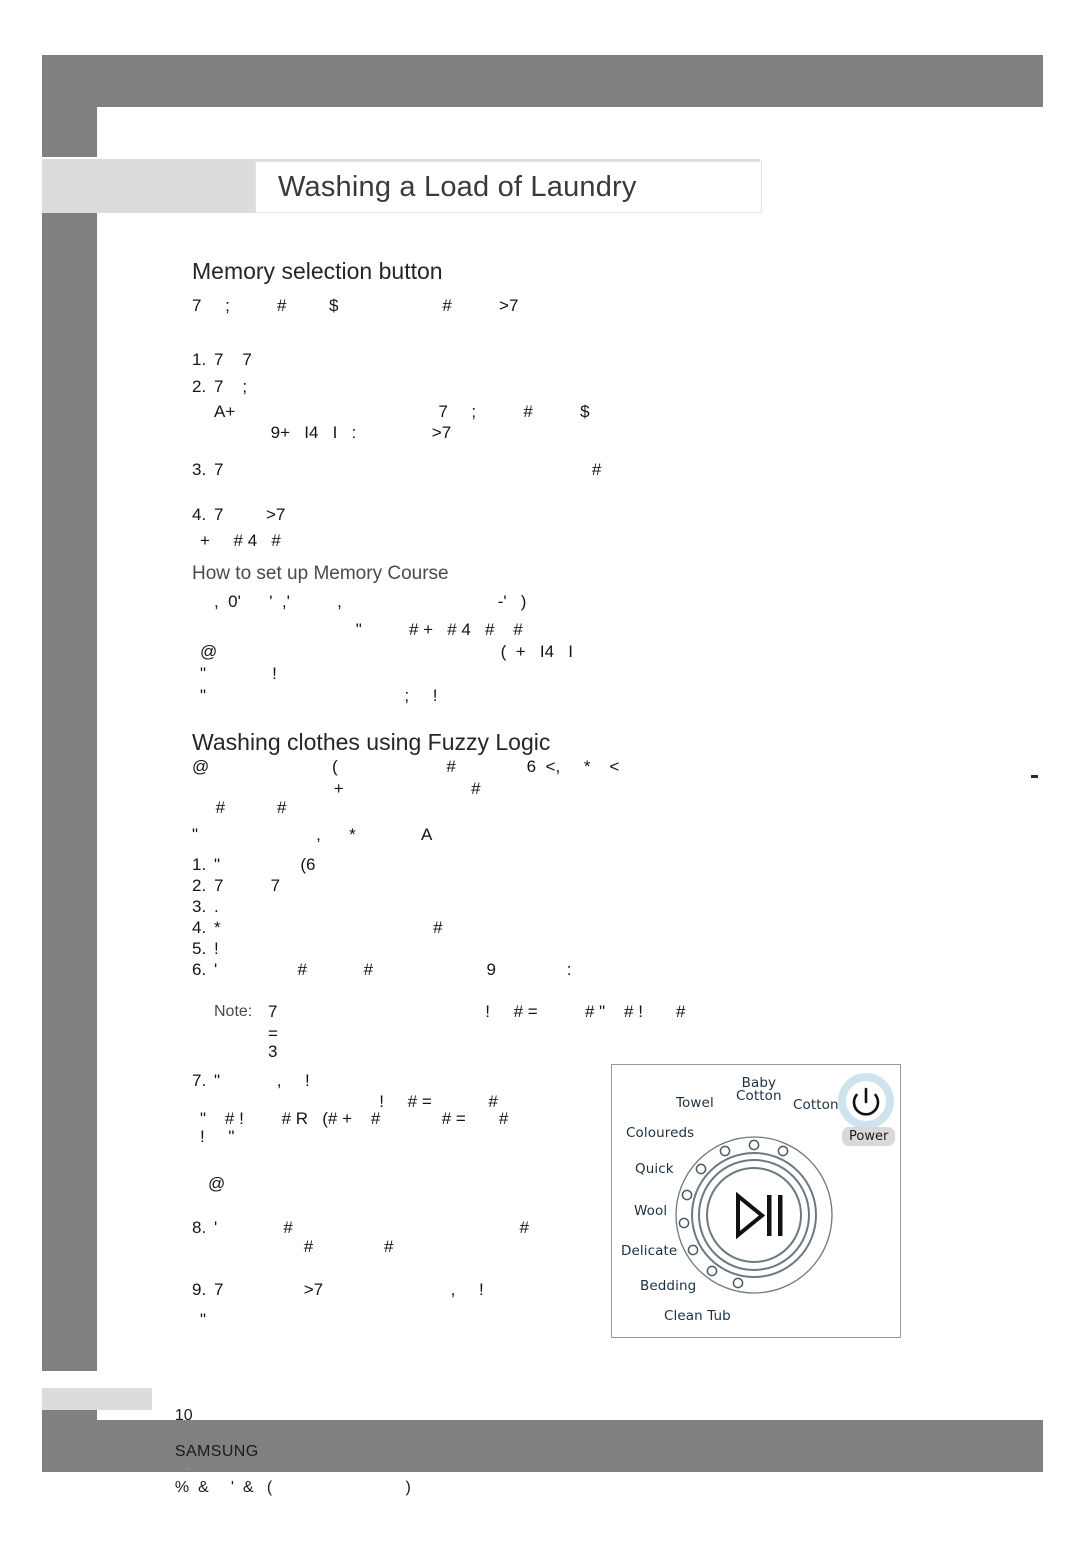 The image size is (1080, 1551). I want to click on list-item: 7 #, so click(408, 469).